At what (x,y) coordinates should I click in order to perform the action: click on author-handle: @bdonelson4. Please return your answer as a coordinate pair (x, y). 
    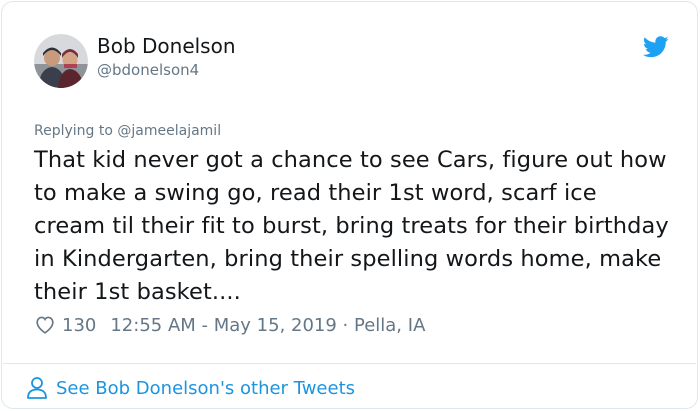
    Looking at the image, I should click on (148, 70).